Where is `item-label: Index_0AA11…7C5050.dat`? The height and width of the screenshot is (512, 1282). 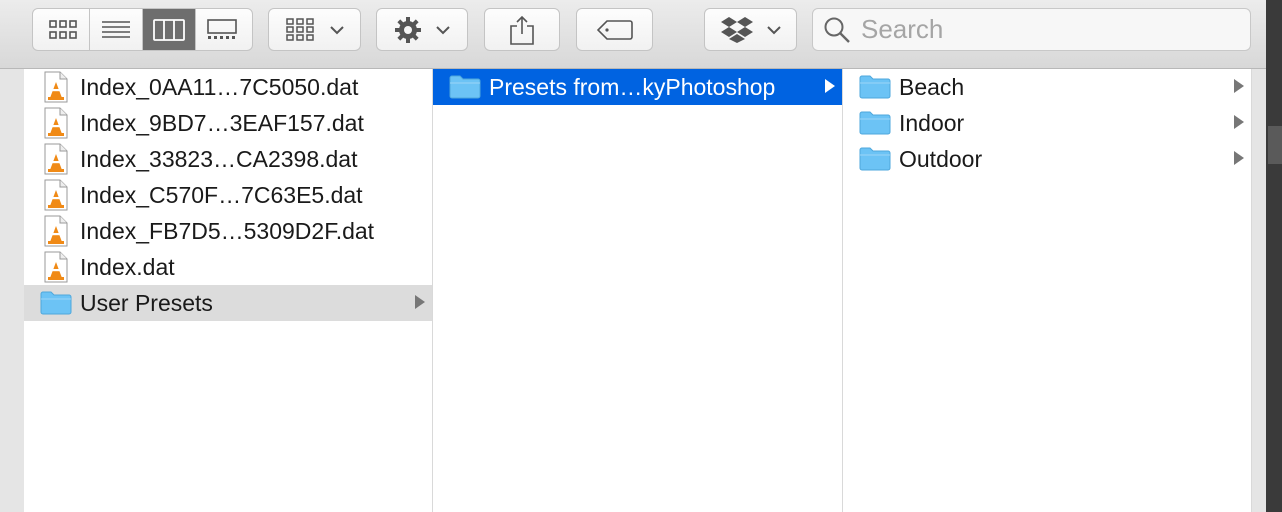
item-label: Index_0AA11…7C5050.dat is located at coordinates (219, 86).